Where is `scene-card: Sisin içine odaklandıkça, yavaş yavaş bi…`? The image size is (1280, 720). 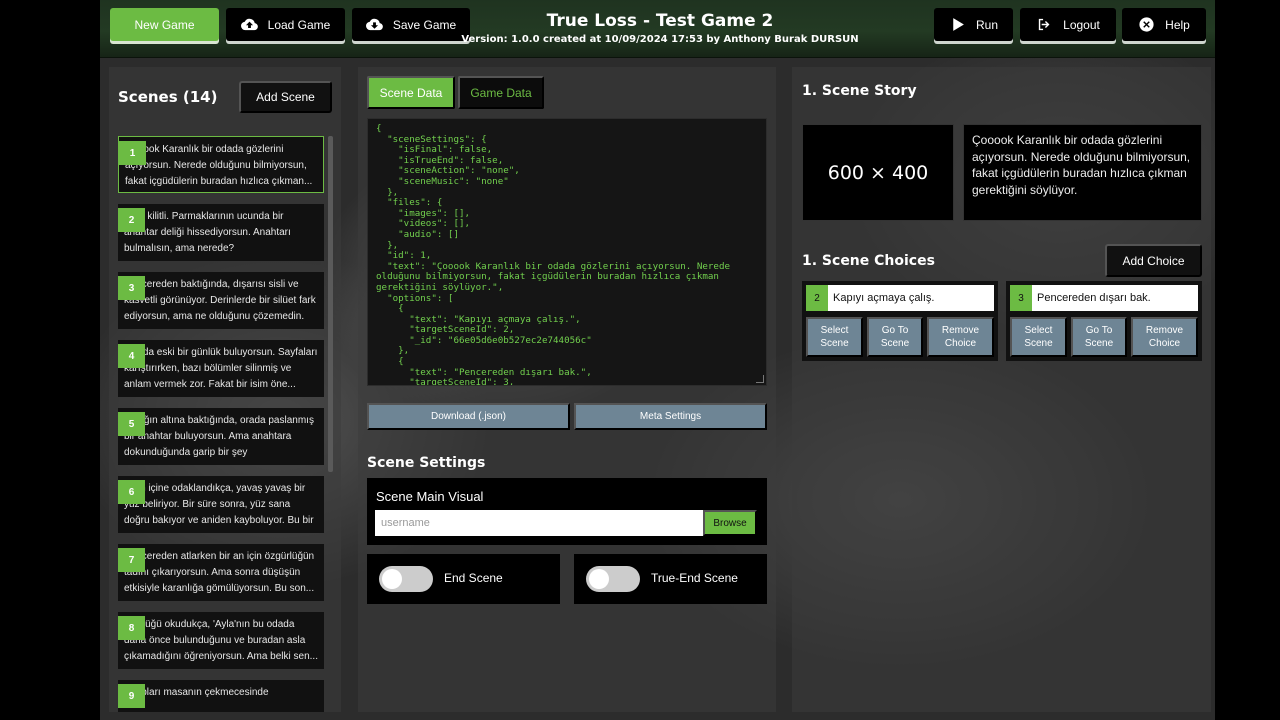 scene-card: Sisin içine odaklandıkça, yavaş yavaş bi… is located at coordinates (221, 504).